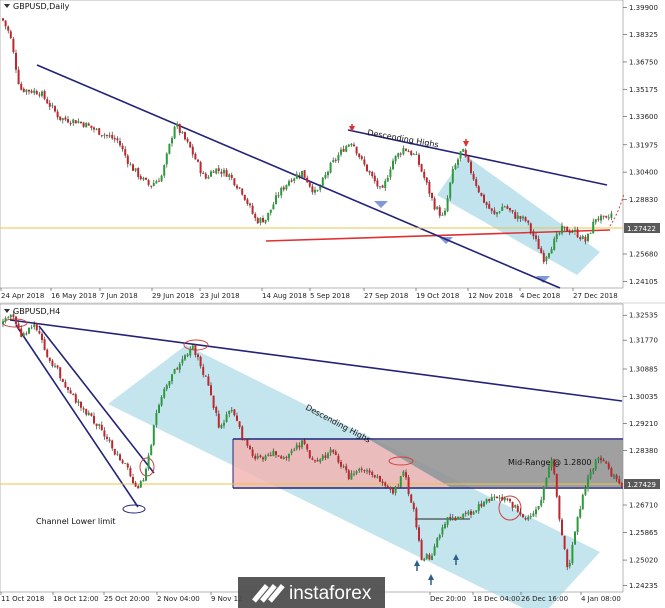 This screenshot has height=608, width=665. What do you see at coordinates (643, 173) in the screenshot?
I see `y-tick-label: 1.30400` at bounding box center [643, 173].